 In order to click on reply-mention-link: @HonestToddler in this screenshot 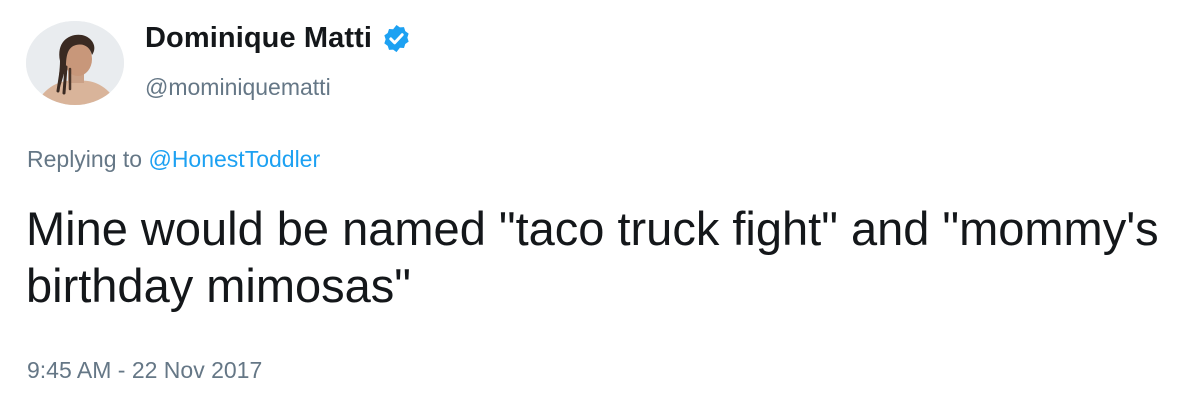, I will do `click(234, 159)`.